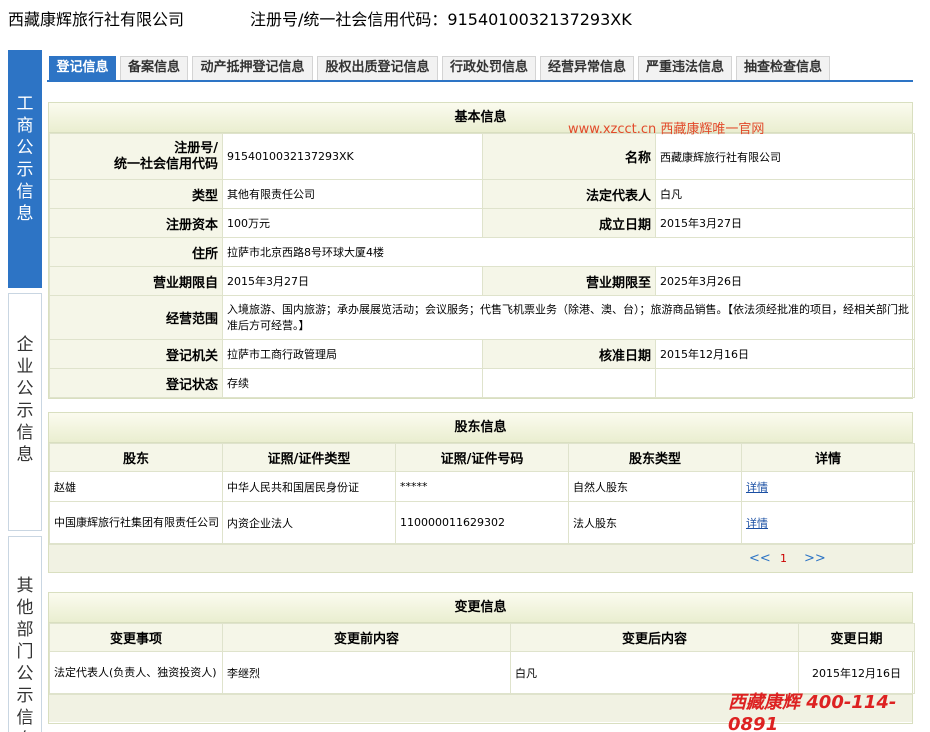 This screenshot has width=930, height=732. I want to click on site-watermark: www.xzcct.cn 西藏康辉唯一官网, so click(666, 129).